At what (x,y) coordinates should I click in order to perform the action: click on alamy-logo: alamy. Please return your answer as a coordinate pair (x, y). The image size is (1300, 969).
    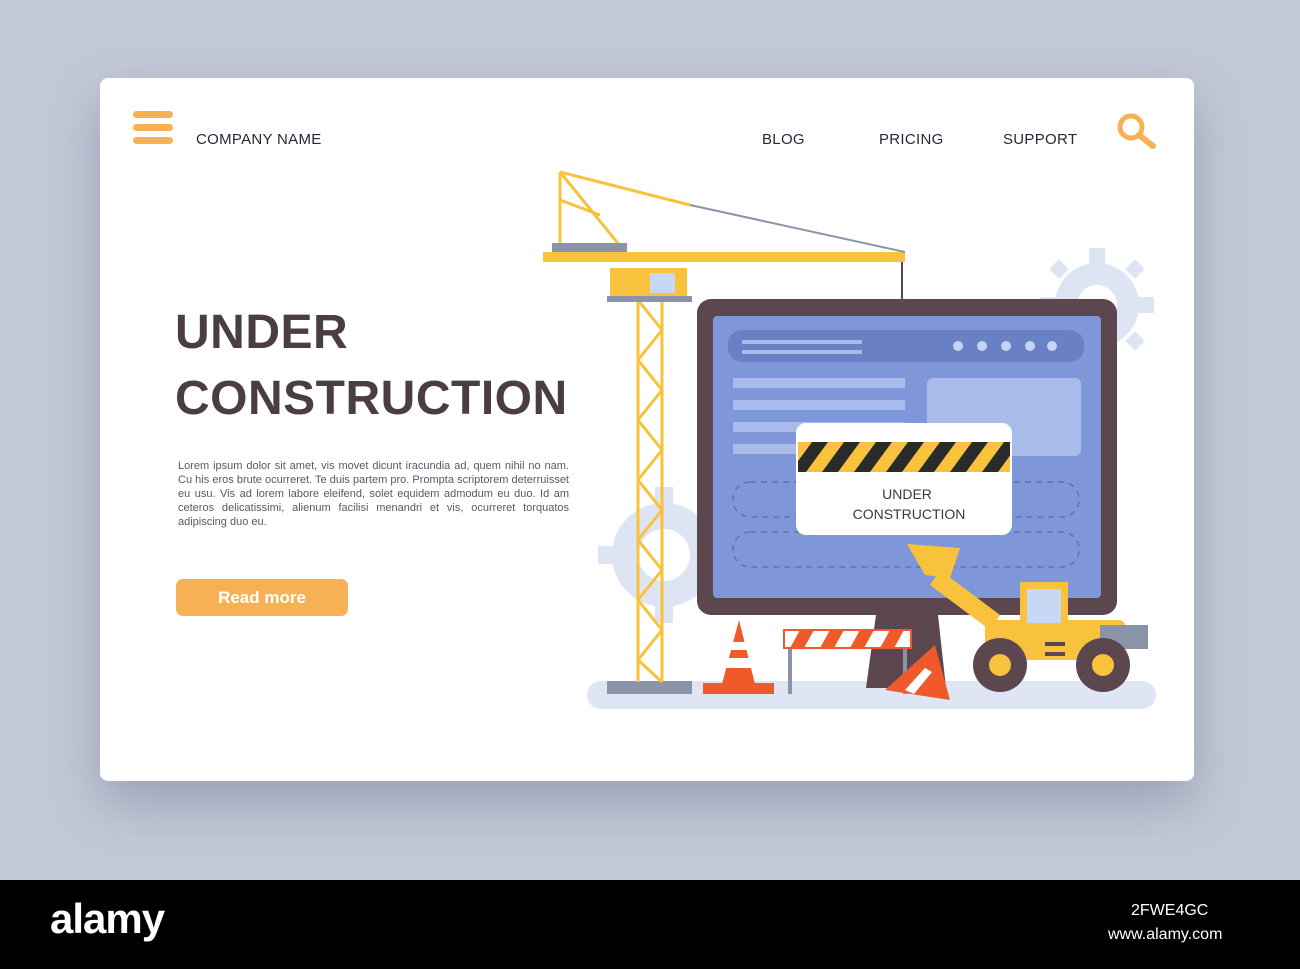
    Looking at the image, I should click on (107, 918).